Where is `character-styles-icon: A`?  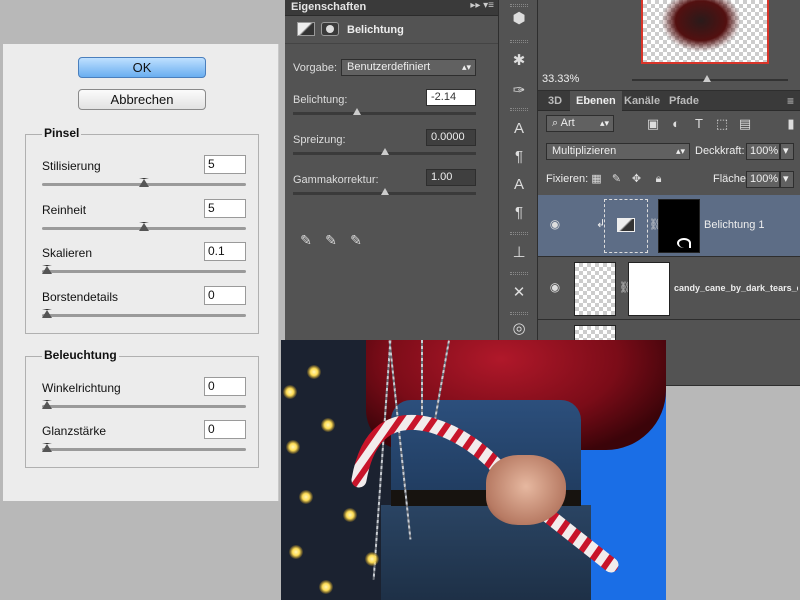 character-styles-icon: A is located at coordinates (519, 185).